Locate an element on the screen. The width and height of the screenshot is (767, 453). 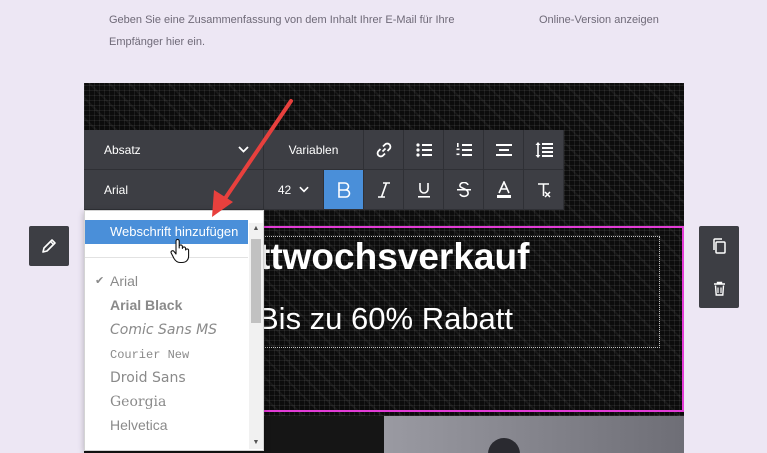
font-select: Arial is located at coordinates (174, 190).